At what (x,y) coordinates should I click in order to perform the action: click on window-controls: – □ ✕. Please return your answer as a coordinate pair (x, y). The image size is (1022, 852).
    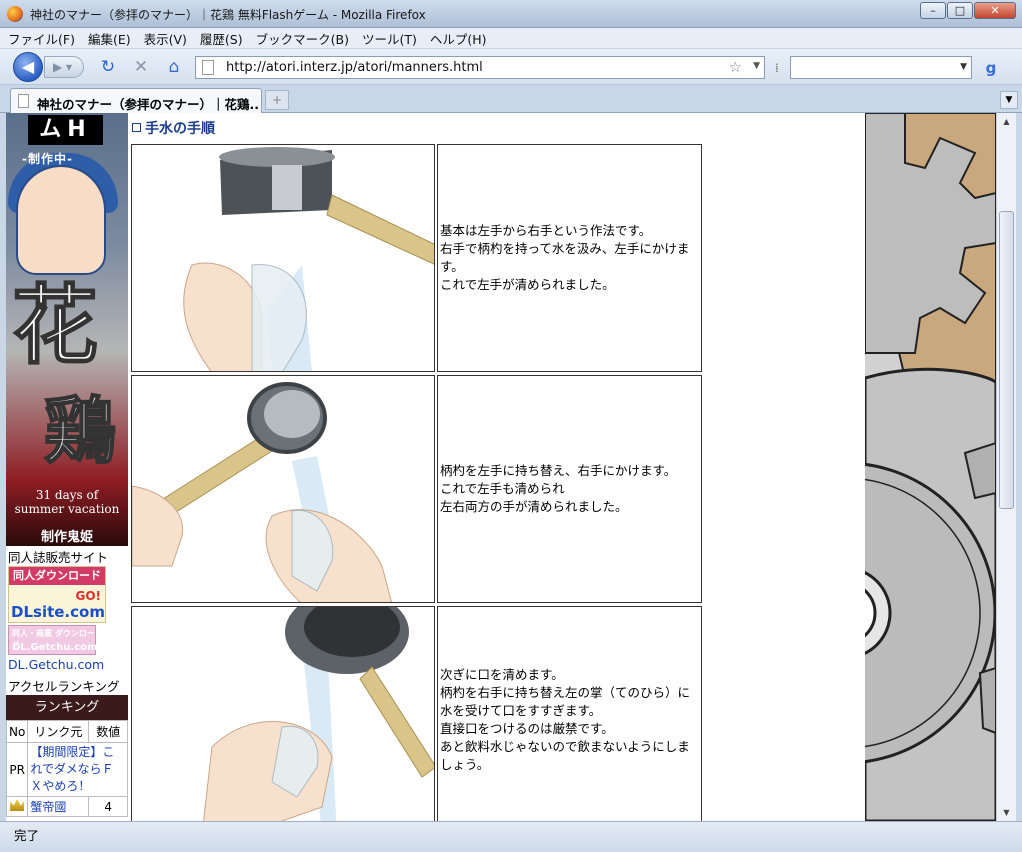
    Looking at the image, I should click on (968, 10).